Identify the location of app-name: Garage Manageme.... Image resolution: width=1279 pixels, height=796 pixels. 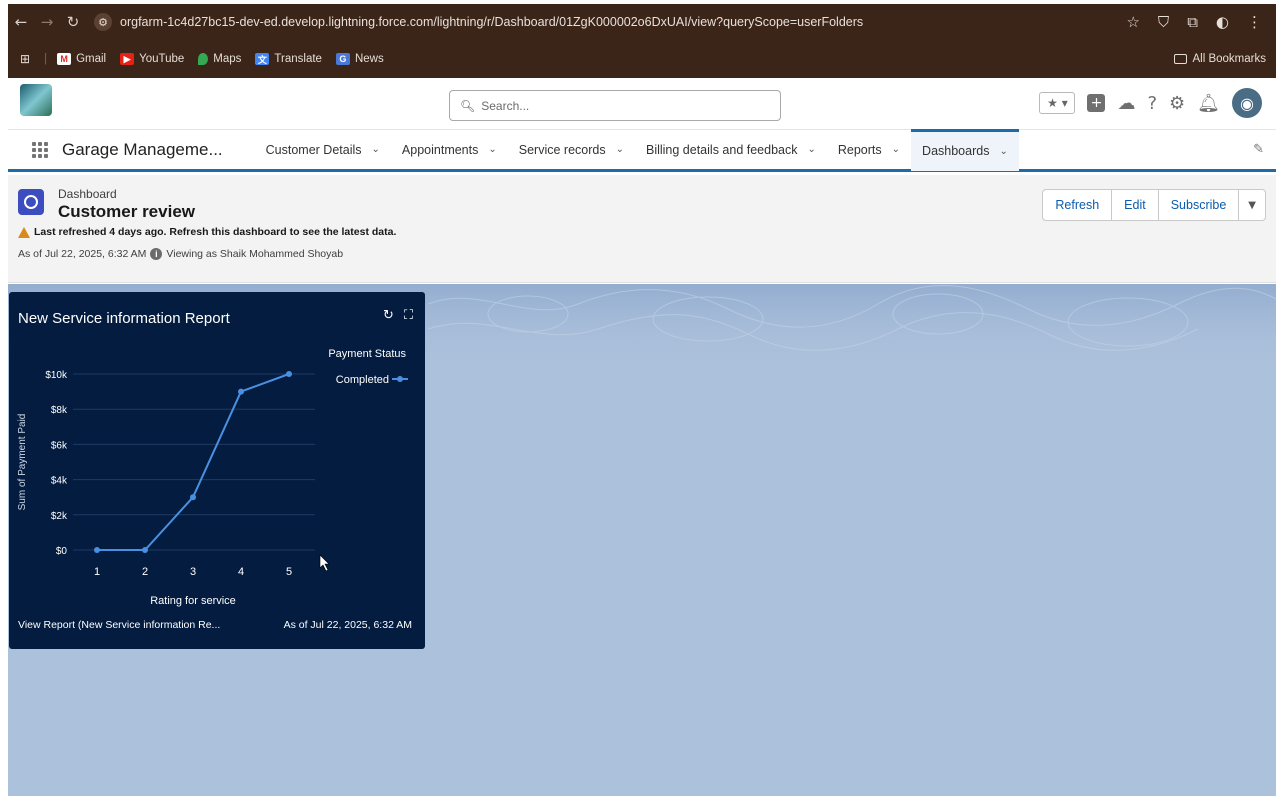
(142, 149).